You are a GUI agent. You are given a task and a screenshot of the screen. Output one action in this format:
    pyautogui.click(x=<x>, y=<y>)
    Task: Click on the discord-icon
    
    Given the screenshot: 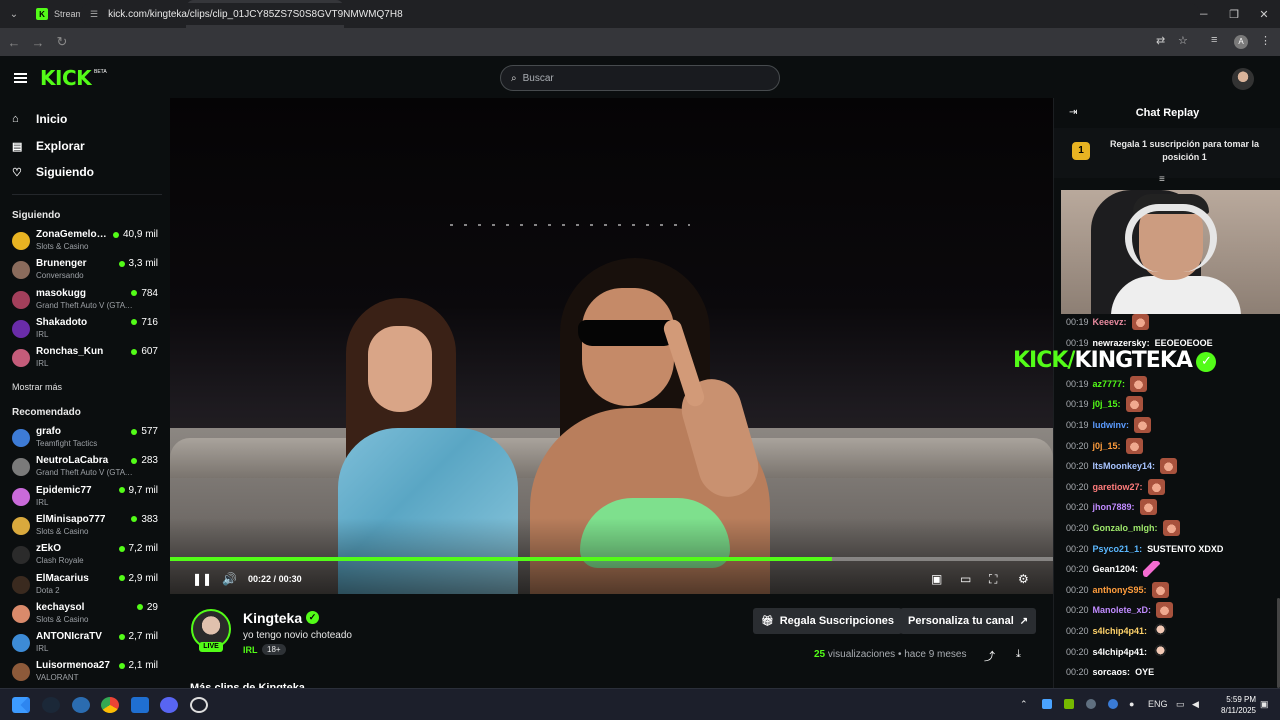 What is the action you would take?
    pyautogui.click(x=169, y=705)
    